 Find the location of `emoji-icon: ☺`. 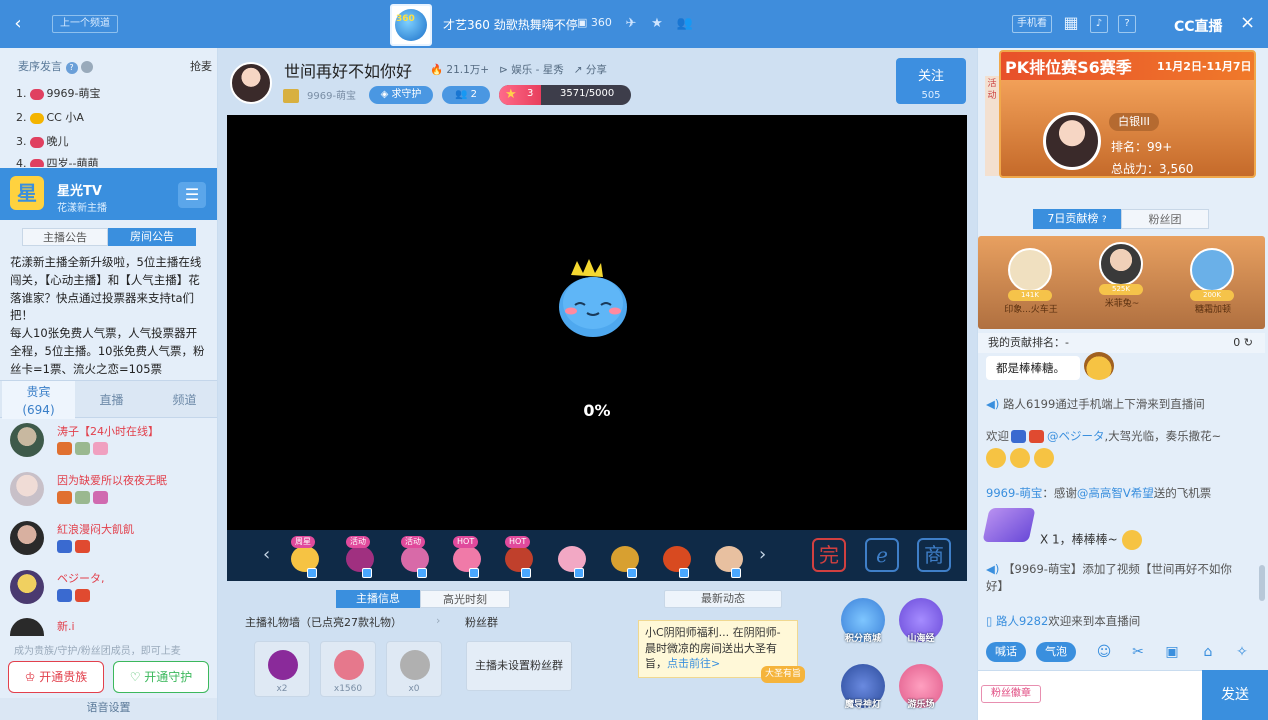

emoji-icon: ☺ is located at coordinates (1104, 652).